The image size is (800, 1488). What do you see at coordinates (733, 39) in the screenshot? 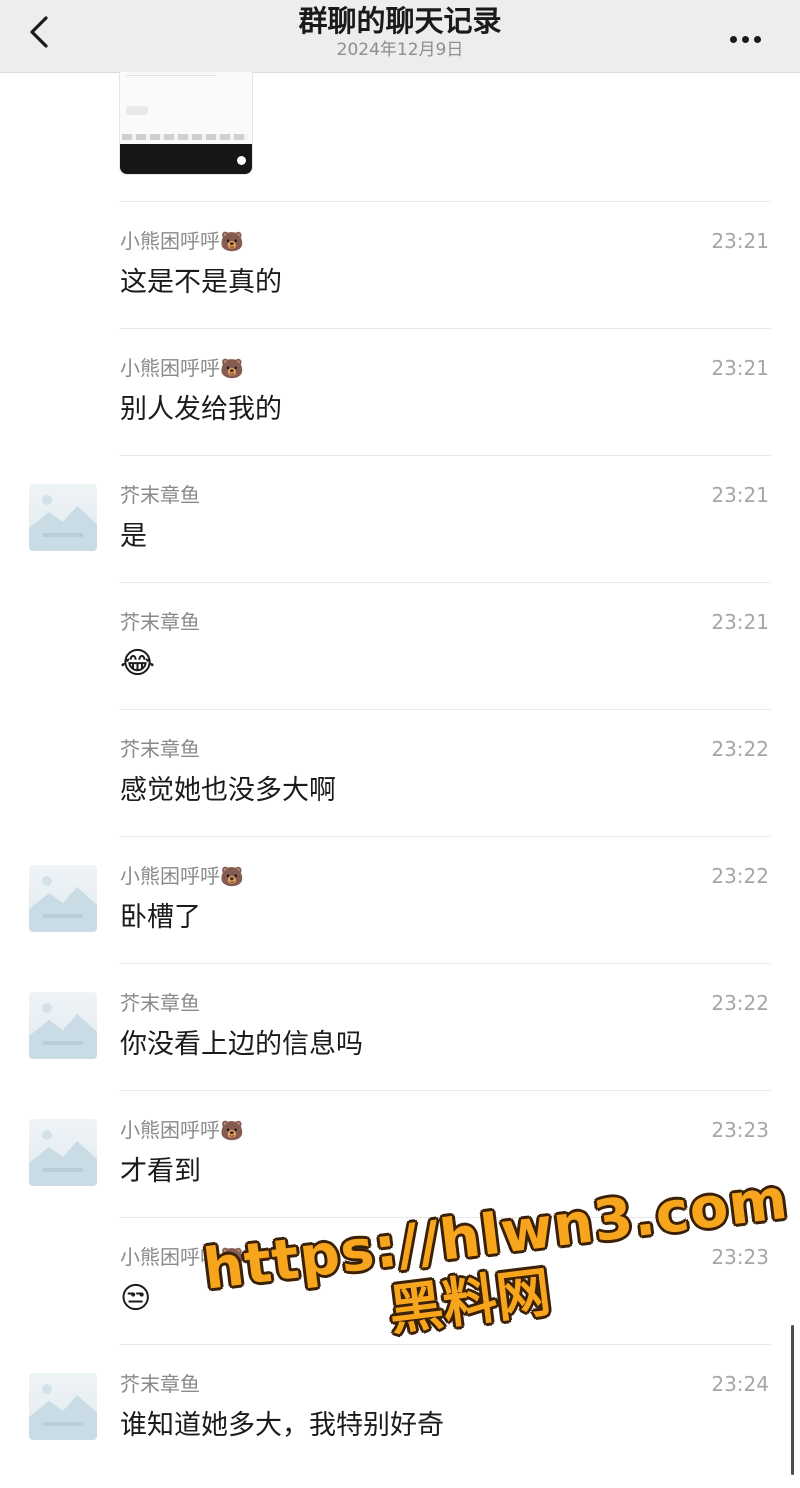
I see `more-dots-icon` at bounding box center [733, 39].